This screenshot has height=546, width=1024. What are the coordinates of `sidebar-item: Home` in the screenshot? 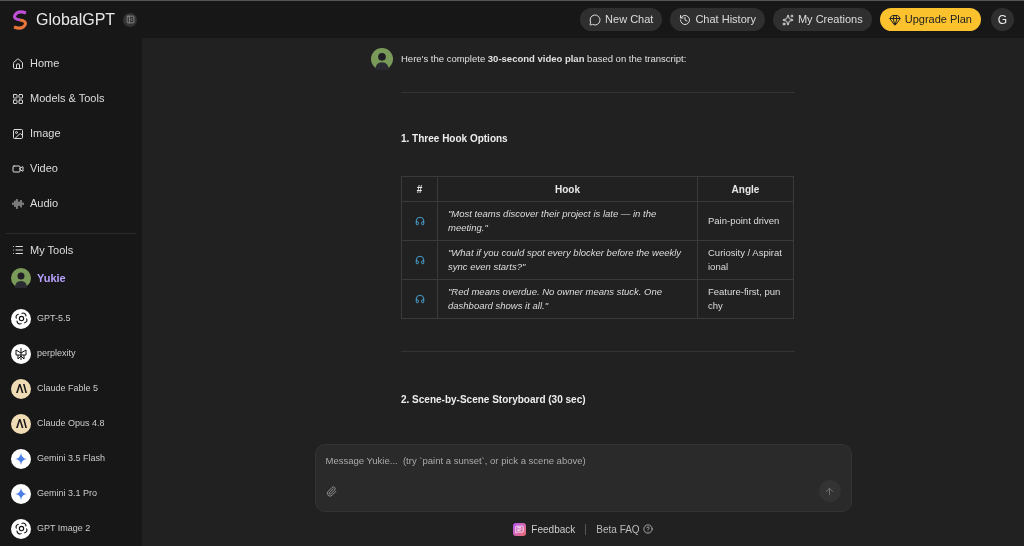 It's located at (71, 63).